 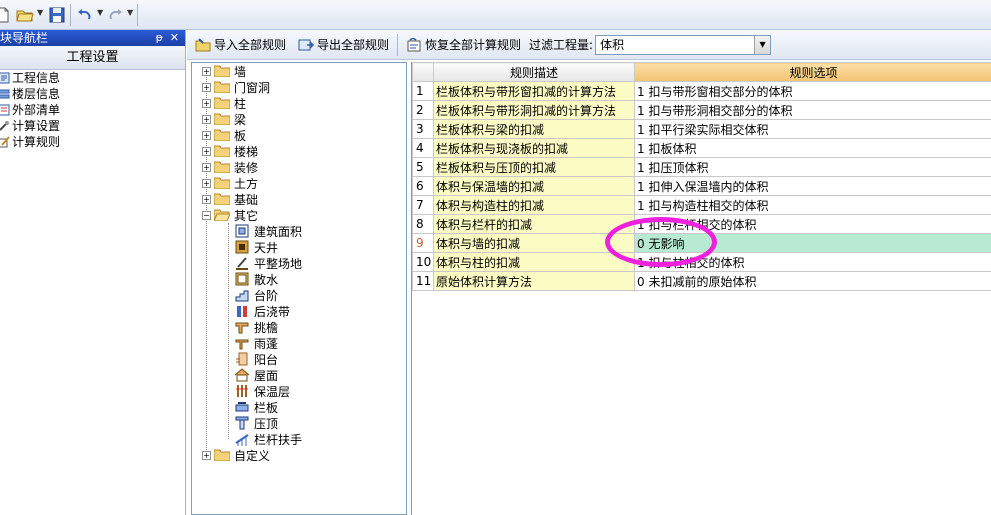 What do you see at coordinates (70, 15) in the screenshot?
I see `toolbar-separator` at bounding box center [70, 15].